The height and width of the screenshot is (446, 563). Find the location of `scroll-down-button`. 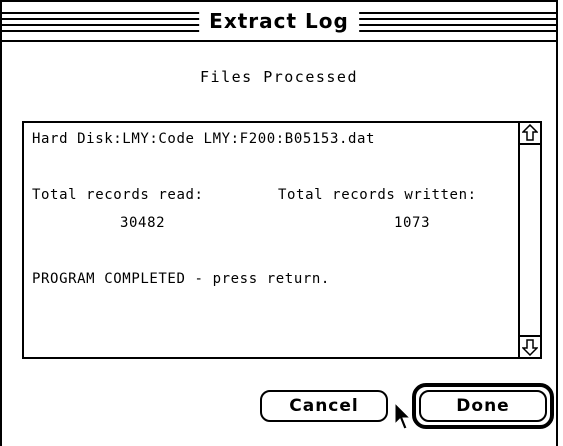

scroll-down-button is located at coordinates (530, 346).